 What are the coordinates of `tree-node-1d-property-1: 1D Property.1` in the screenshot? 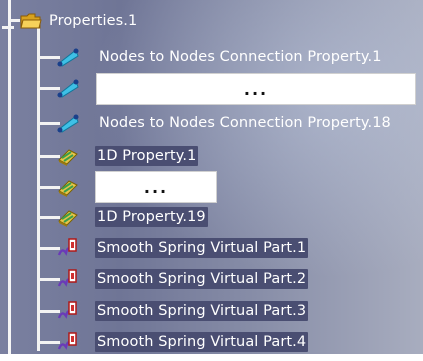 It's located at (138, 156).